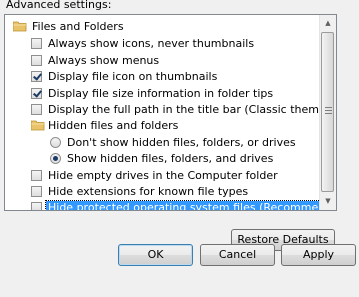 The image size is (359, 297). Describe the element at coordinates (148, 191) in the screenshot. I see `tree-item-label: Hide extensions for known file types` at that location.